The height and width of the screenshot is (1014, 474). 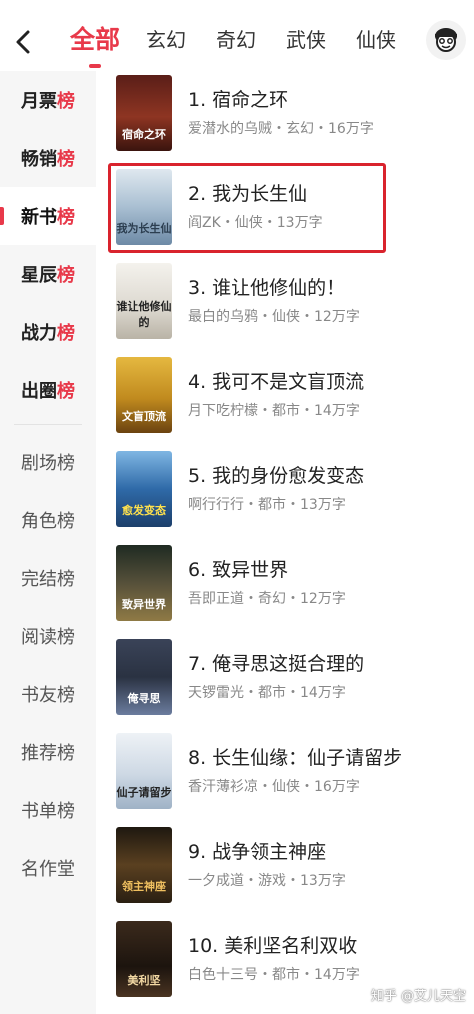 I want to click on book-cover: 愈发变态, so click(x=144, y=489).